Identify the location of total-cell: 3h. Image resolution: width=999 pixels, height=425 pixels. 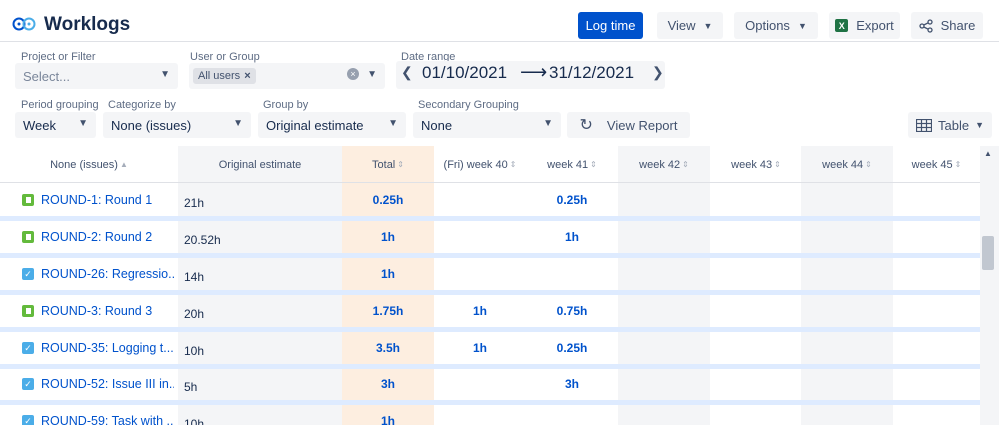
(388, 384).